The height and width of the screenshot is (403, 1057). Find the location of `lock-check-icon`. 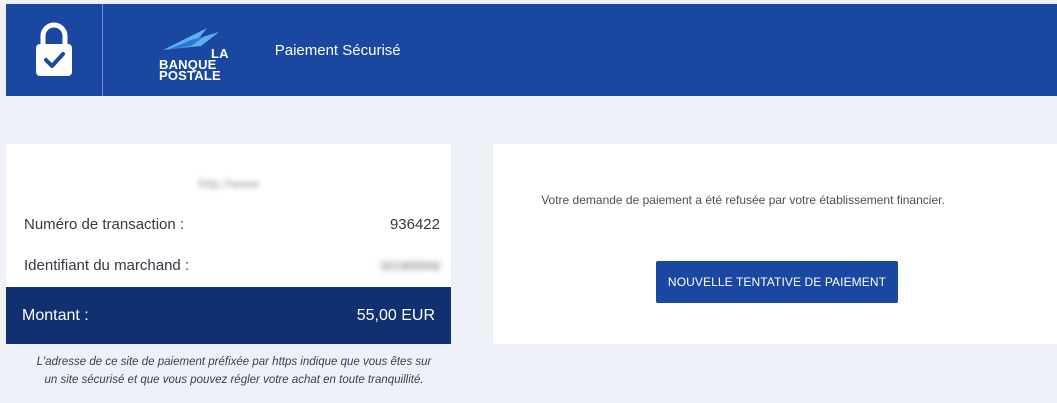

lock-check-icon is located at coordinates (54, 49).